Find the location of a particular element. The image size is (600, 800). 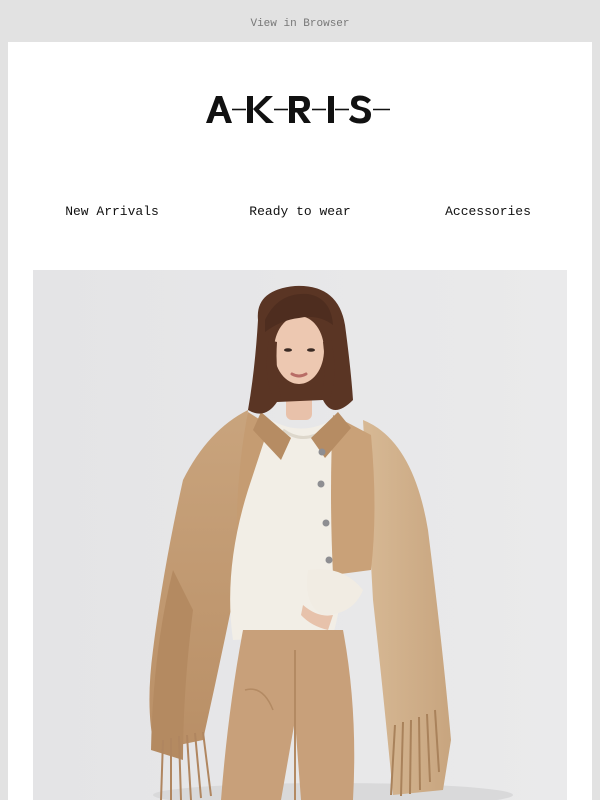

email-preheader: View in Browser is located at coordinates (300, 21).